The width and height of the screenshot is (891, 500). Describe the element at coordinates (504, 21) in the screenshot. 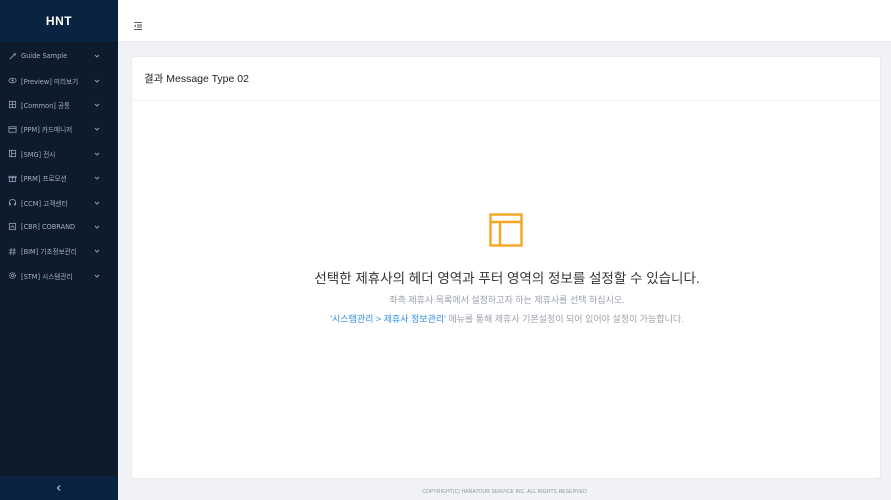

I see `top-bar` at that location.